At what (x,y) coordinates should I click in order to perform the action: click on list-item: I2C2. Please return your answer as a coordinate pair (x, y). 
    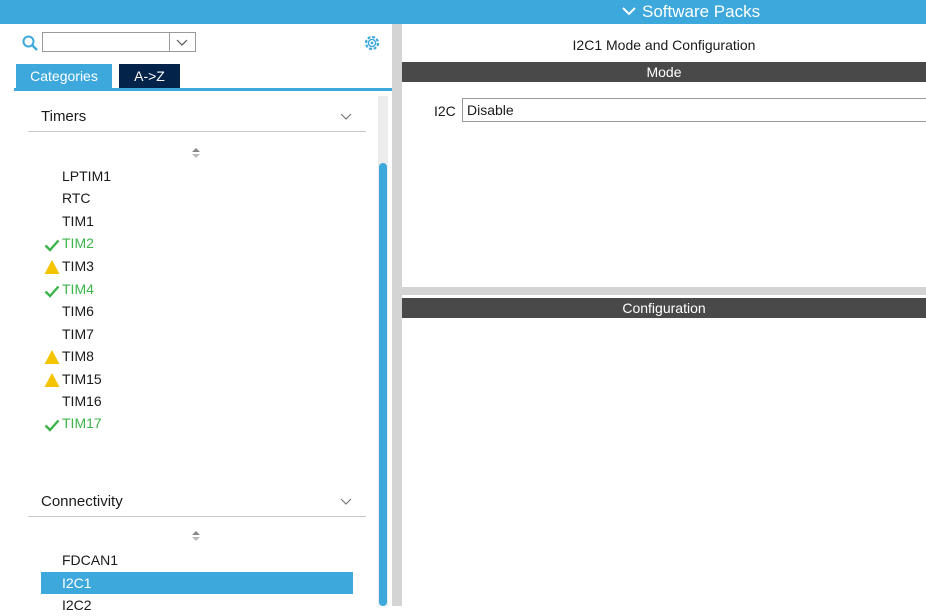
    Looking at the image, I should click on (77, 605).